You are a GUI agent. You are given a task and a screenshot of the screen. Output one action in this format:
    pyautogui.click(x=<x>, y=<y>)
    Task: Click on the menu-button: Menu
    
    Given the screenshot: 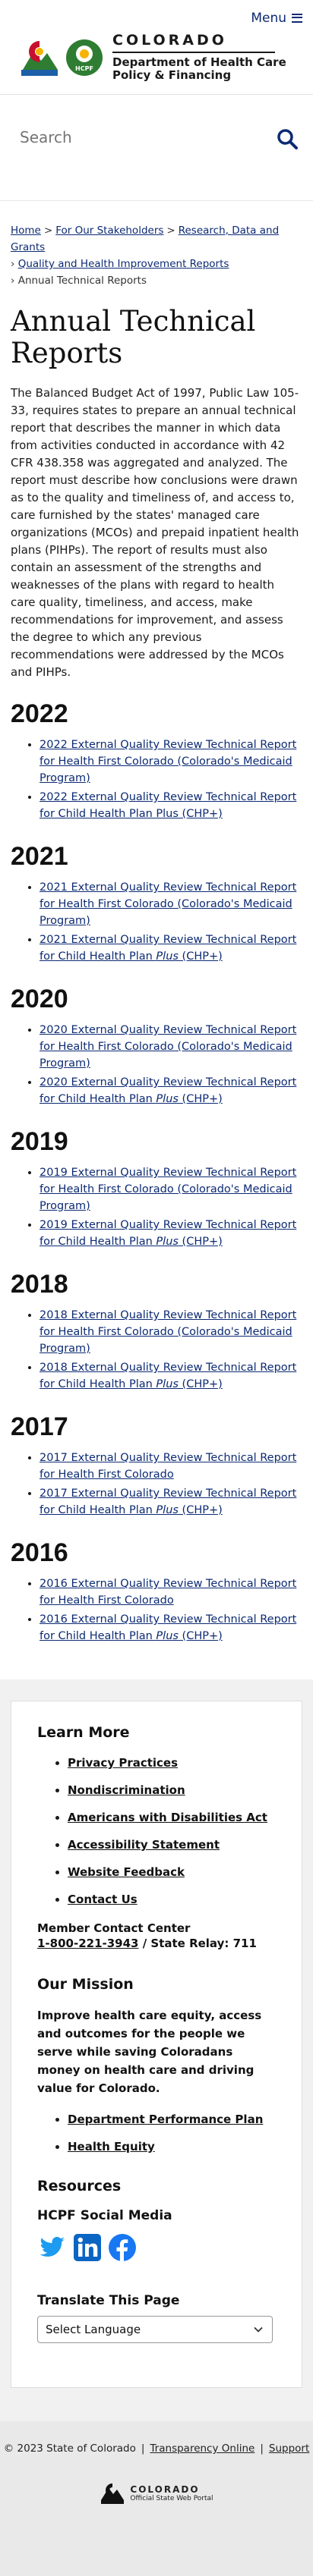 What is the action you would take?
    pyautogui.click(x=276, y=18)
    